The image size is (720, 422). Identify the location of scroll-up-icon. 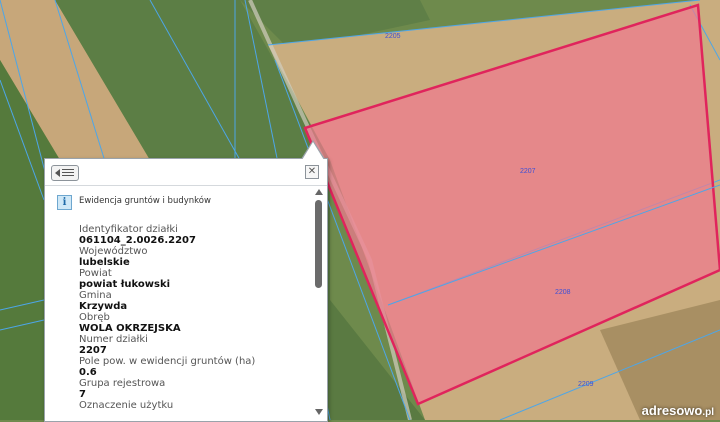
(319, 192).